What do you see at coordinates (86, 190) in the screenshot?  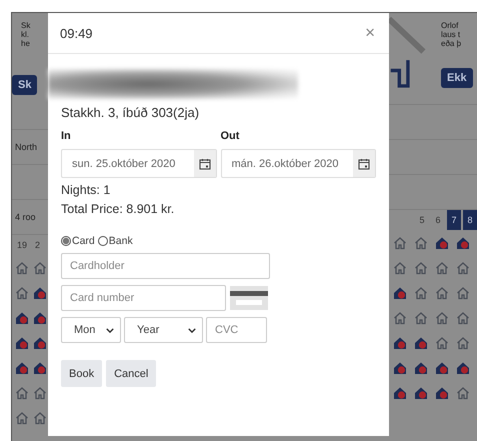 I see `nights-text: Nights: 1` at bounding box center [86, 190].